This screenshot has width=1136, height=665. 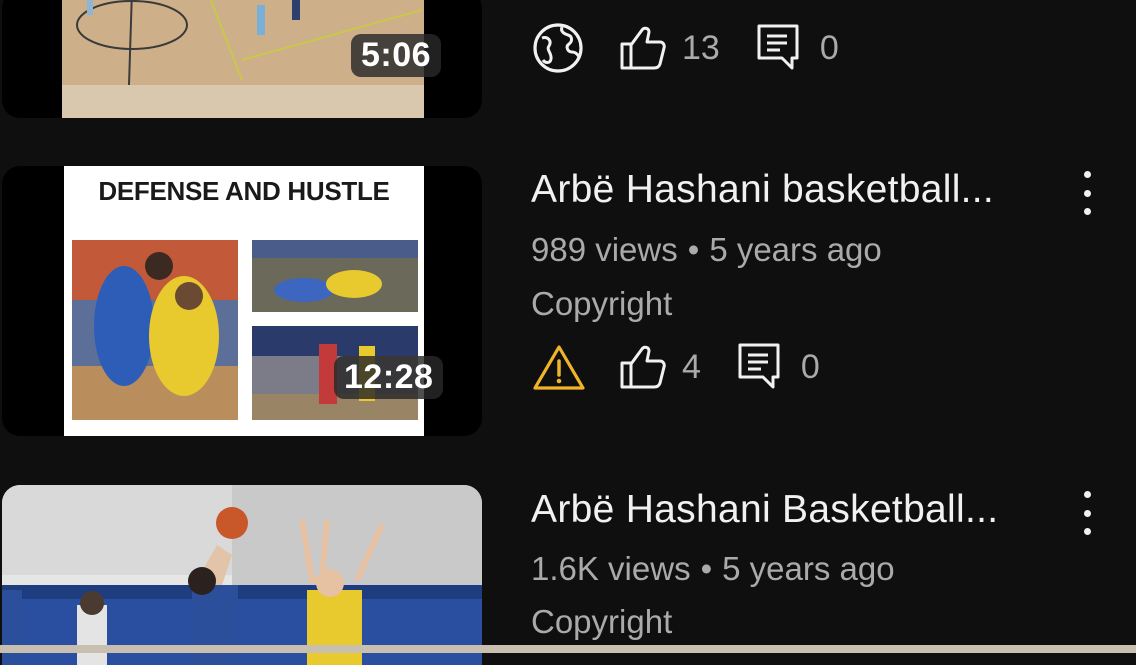 I want to click on video-duration: 12:28, so click(x=389, y=377).